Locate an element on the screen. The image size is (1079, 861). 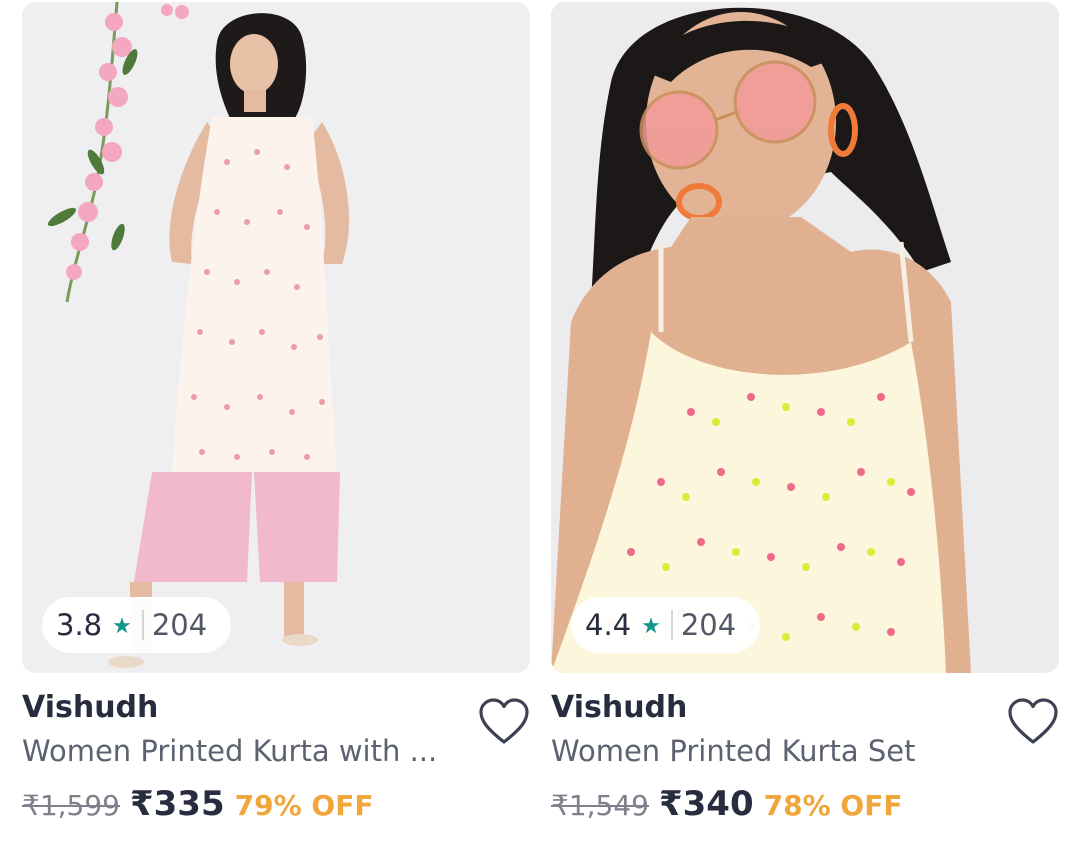
rating-badge: 4.4 ★ 204 is located at coordinates (666, 625).